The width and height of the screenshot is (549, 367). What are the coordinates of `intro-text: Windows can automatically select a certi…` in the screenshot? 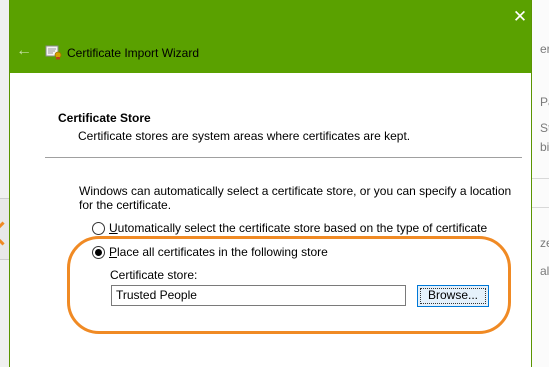 It's located at (295, 198).